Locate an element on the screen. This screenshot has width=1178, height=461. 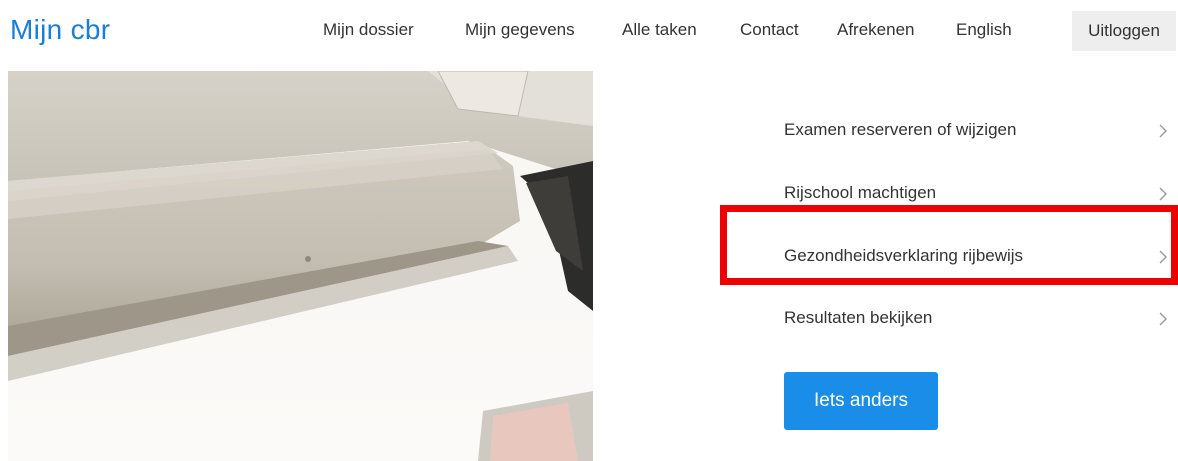
nav-item-mijn-gegevens: Mijn gegevens is located at coordinates (520, 30).